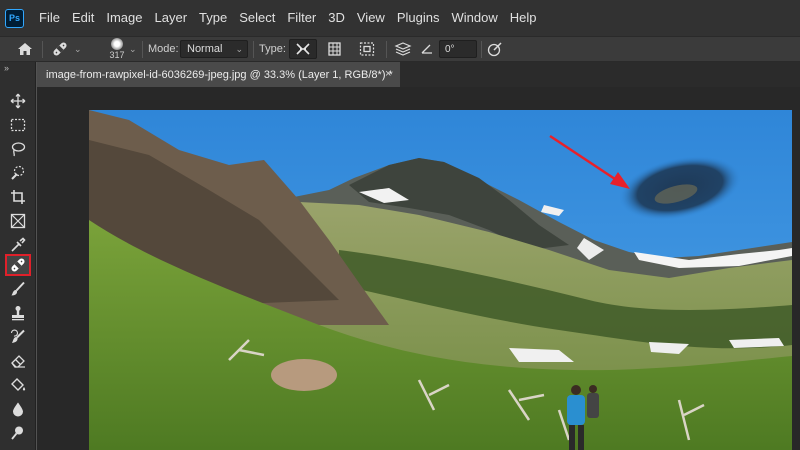  I want to click on pressure-size-button, so click(495, 49).